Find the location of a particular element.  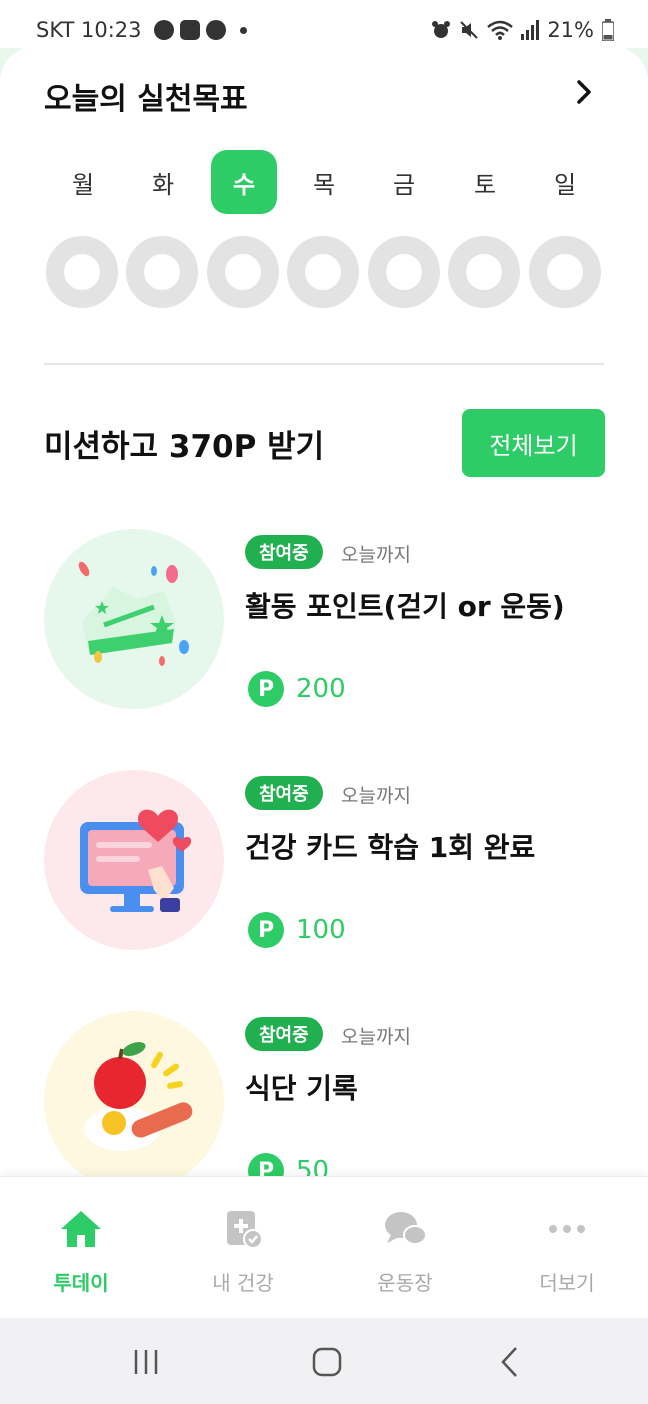

talk-icon is located at coordinates (163, 30).